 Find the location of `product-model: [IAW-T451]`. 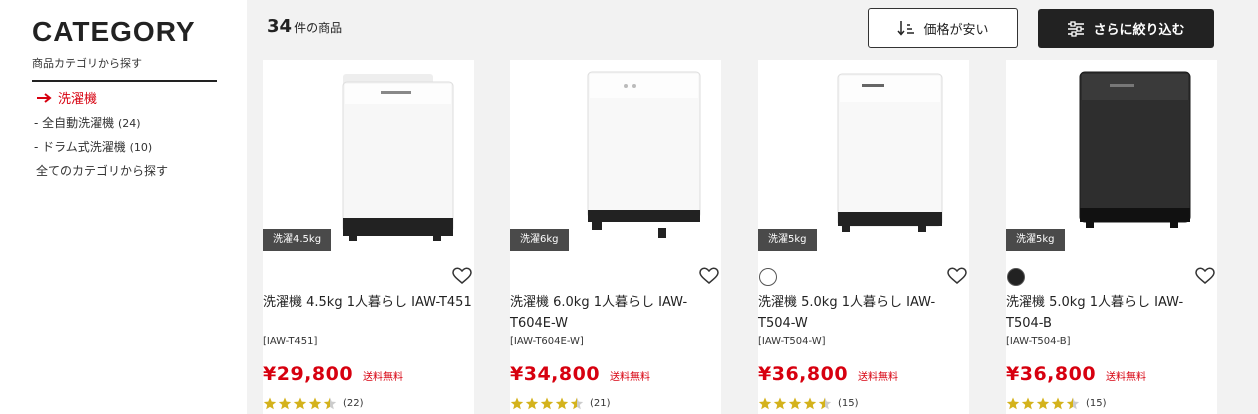

product-model: [IAW-T451] is located at coordinates (290, 341).